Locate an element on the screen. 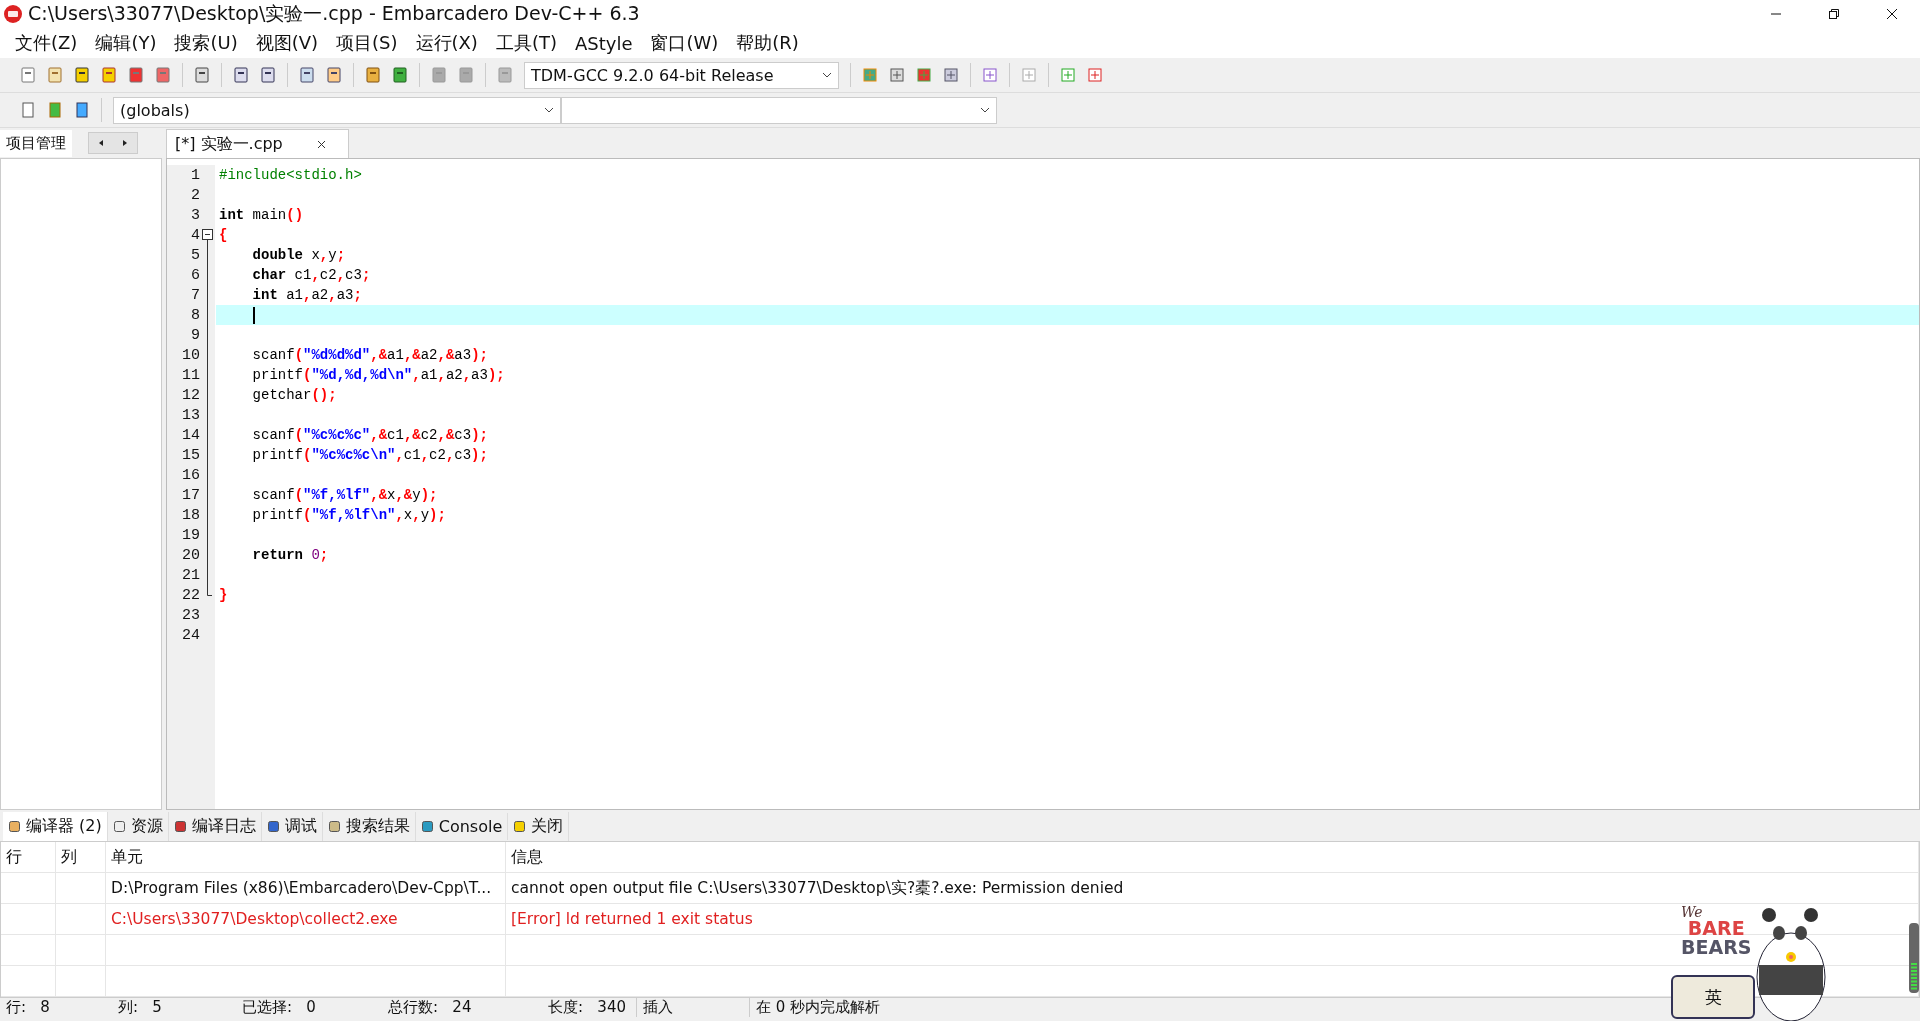  column-header: 信息 is located at coordinates (1212, 857).